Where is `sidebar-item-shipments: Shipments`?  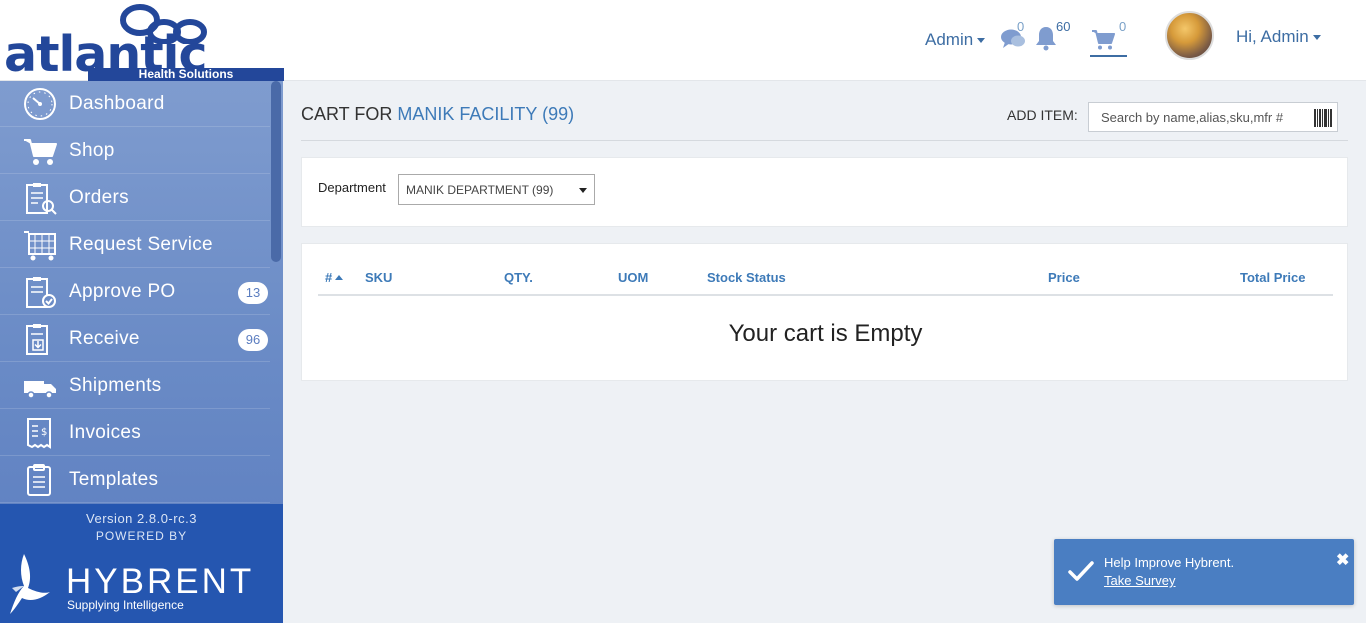 sidebar-item-shipments: Shipments is located at coordinates (135, 386).